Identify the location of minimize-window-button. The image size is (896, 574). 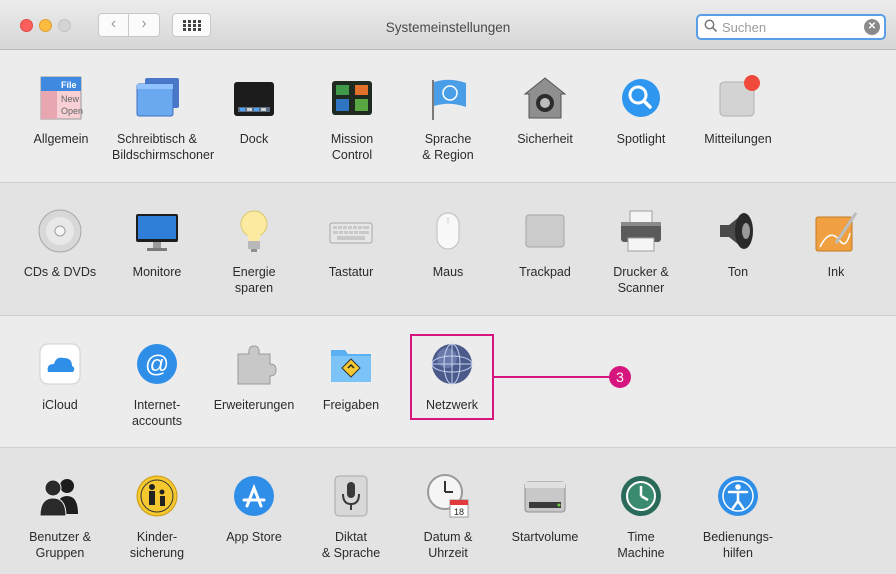
(45, 25).